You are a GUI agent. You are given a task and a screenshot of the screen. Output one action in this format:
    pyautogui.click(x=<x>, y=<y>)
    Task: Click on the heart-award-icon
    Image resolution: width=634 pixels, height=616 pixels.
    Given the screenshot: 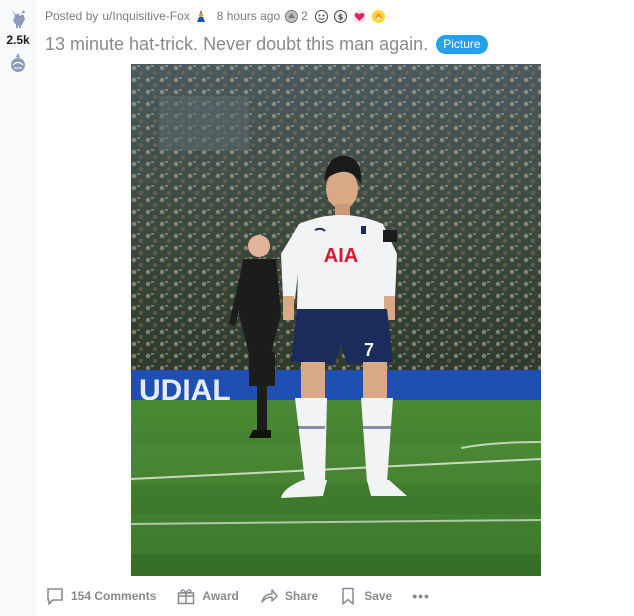 What is the action you would take?
    pyautogui.click(x=359, y=16)
    